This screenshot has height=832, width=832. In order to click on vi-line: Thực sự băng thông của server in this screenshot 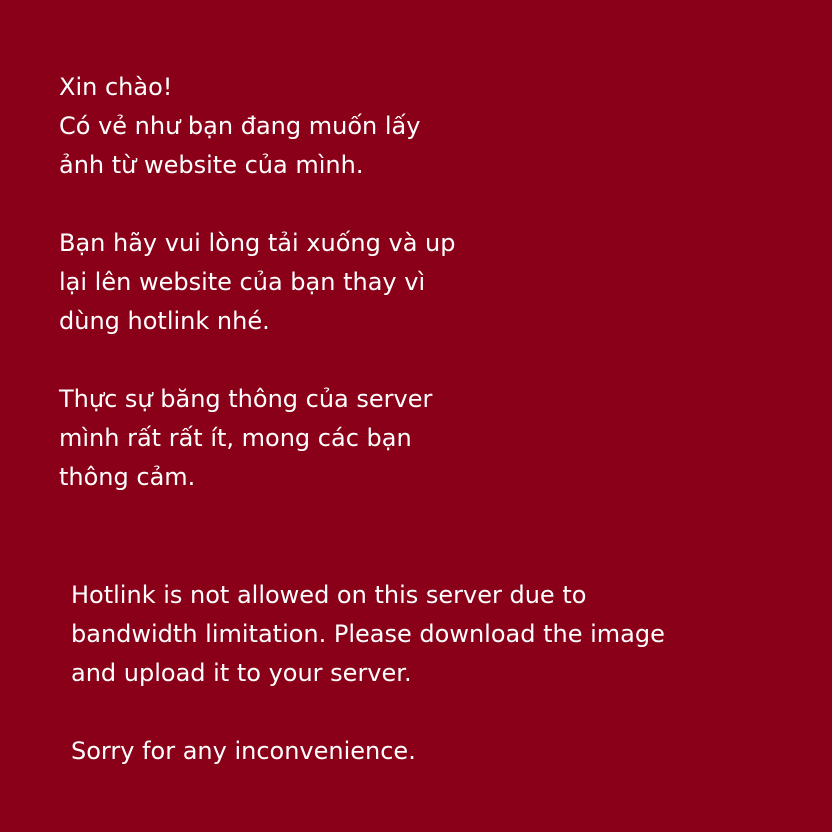, I will do `click(246, 399)`.